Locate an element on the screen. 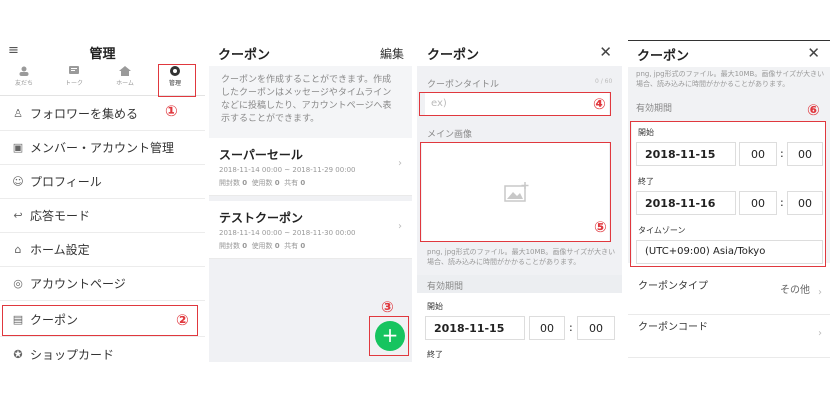  menu-item-label: アカウントページ is located at coordinates (78, 284).